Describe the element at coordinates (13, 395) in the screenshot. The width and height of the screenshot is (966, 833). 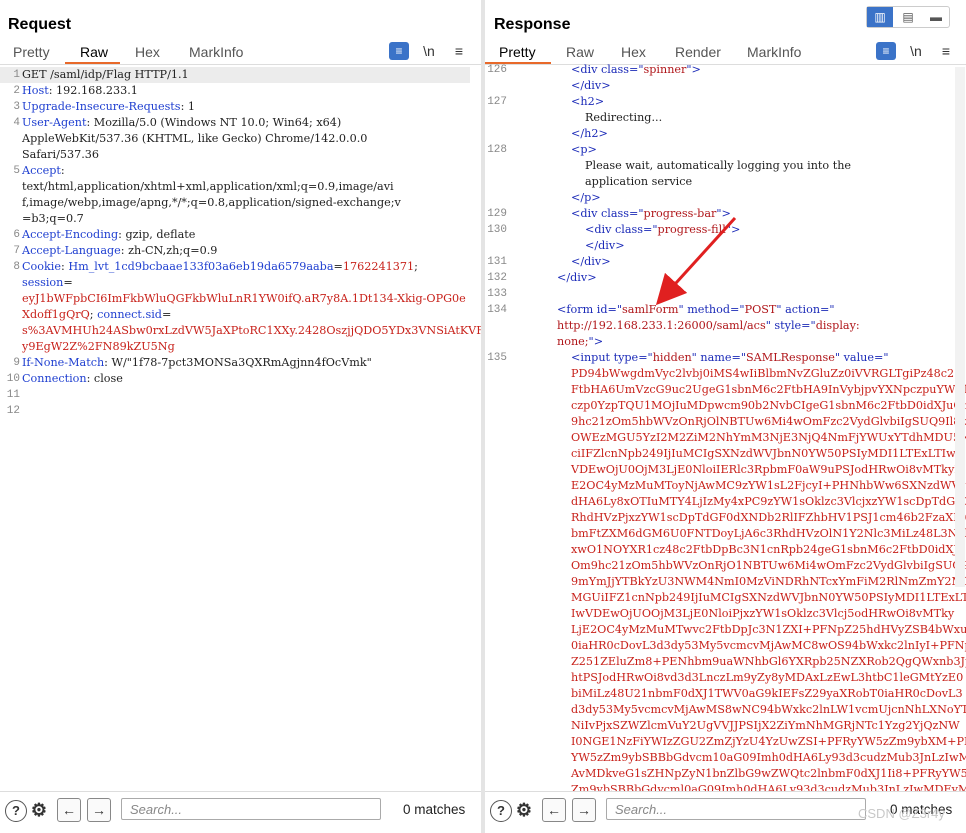
I see `line-number: 11` at that location.